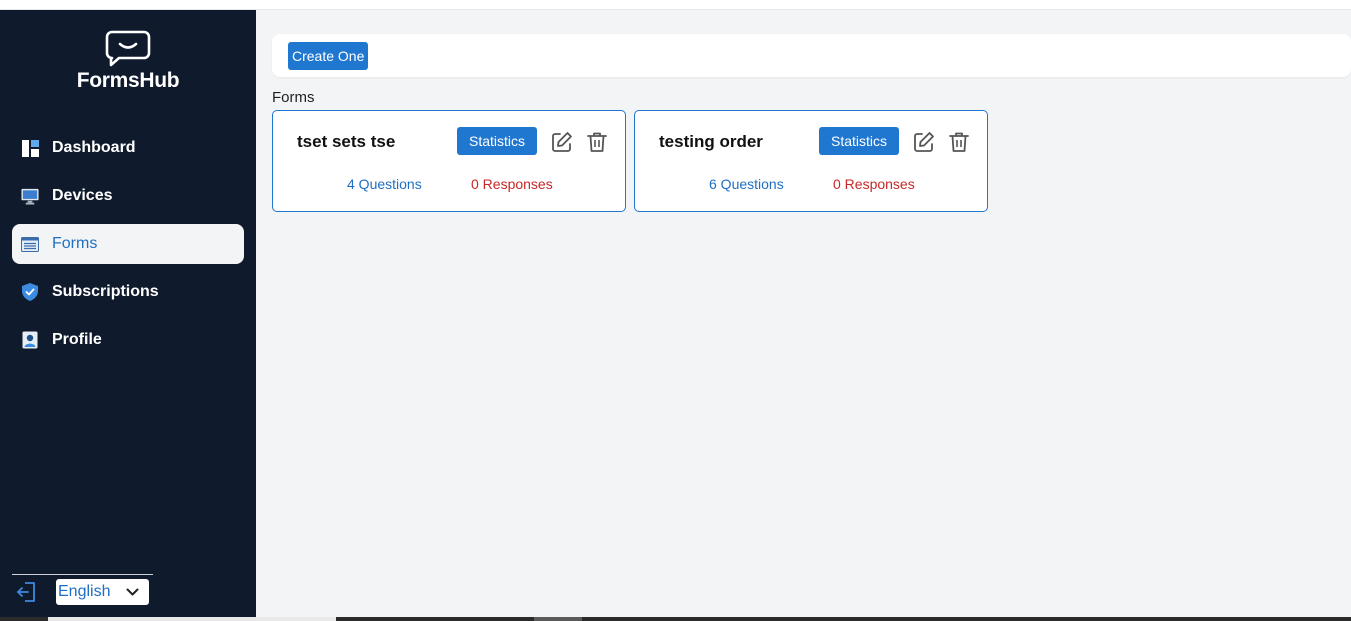 This screenshot has height=621, width=1351. Describe the element at coordinates (30, 292) in the screenshot. I see `shield-check-icon` at that location.